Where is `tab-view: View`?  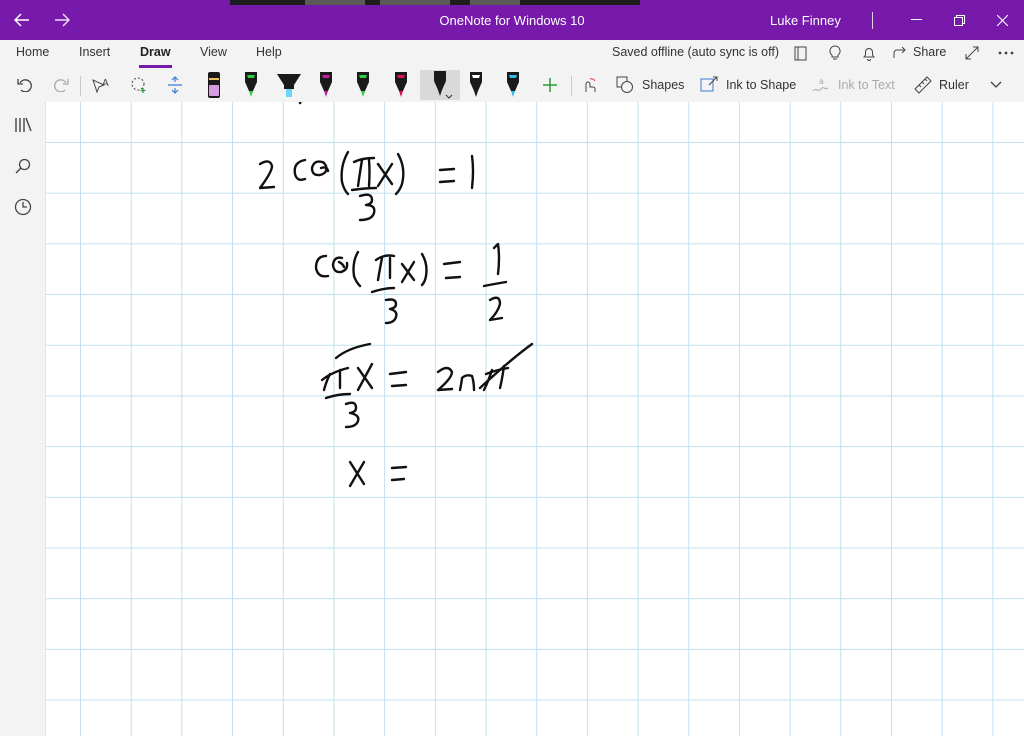
tab-view: View is located at coordinates (213, 52).